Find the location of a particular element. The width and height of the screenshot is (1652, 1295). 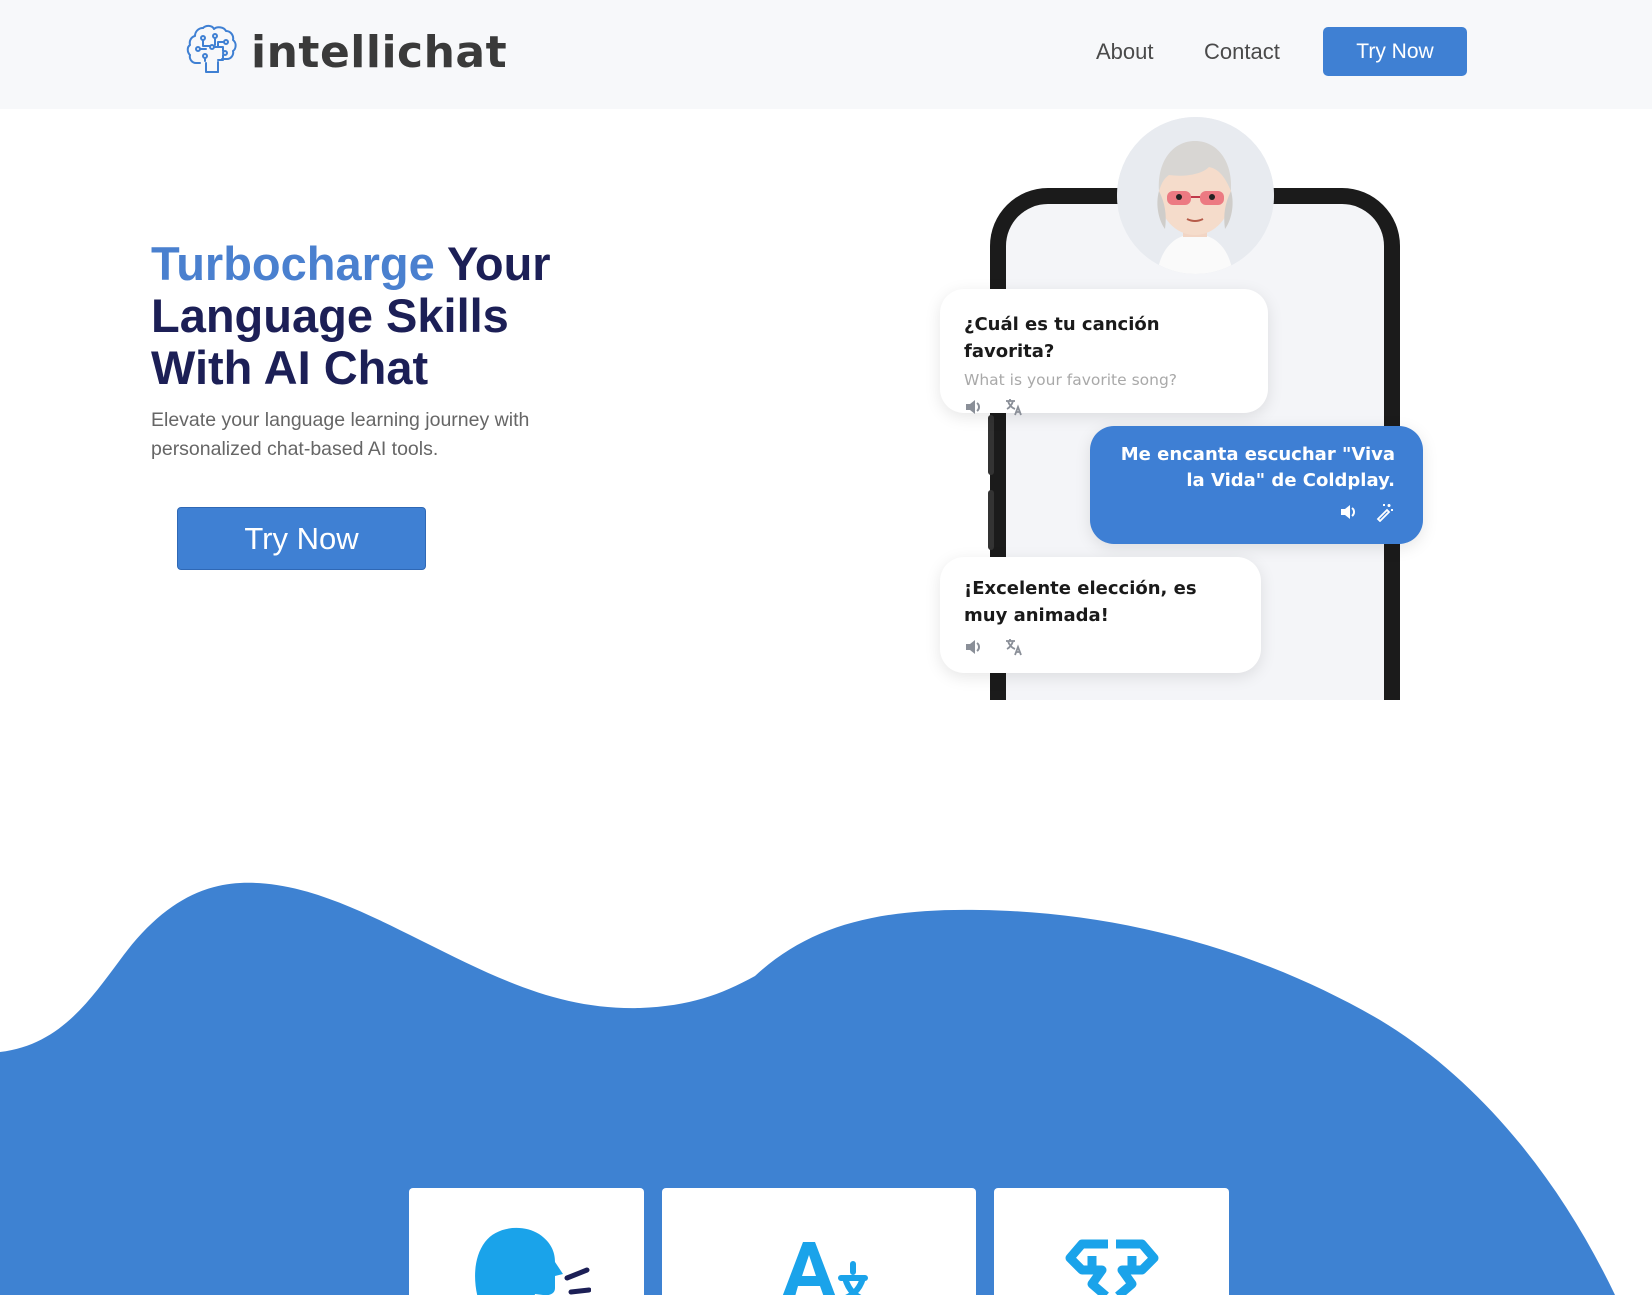

nav-link-contact: Contact is located at coordinates (1242, 52).